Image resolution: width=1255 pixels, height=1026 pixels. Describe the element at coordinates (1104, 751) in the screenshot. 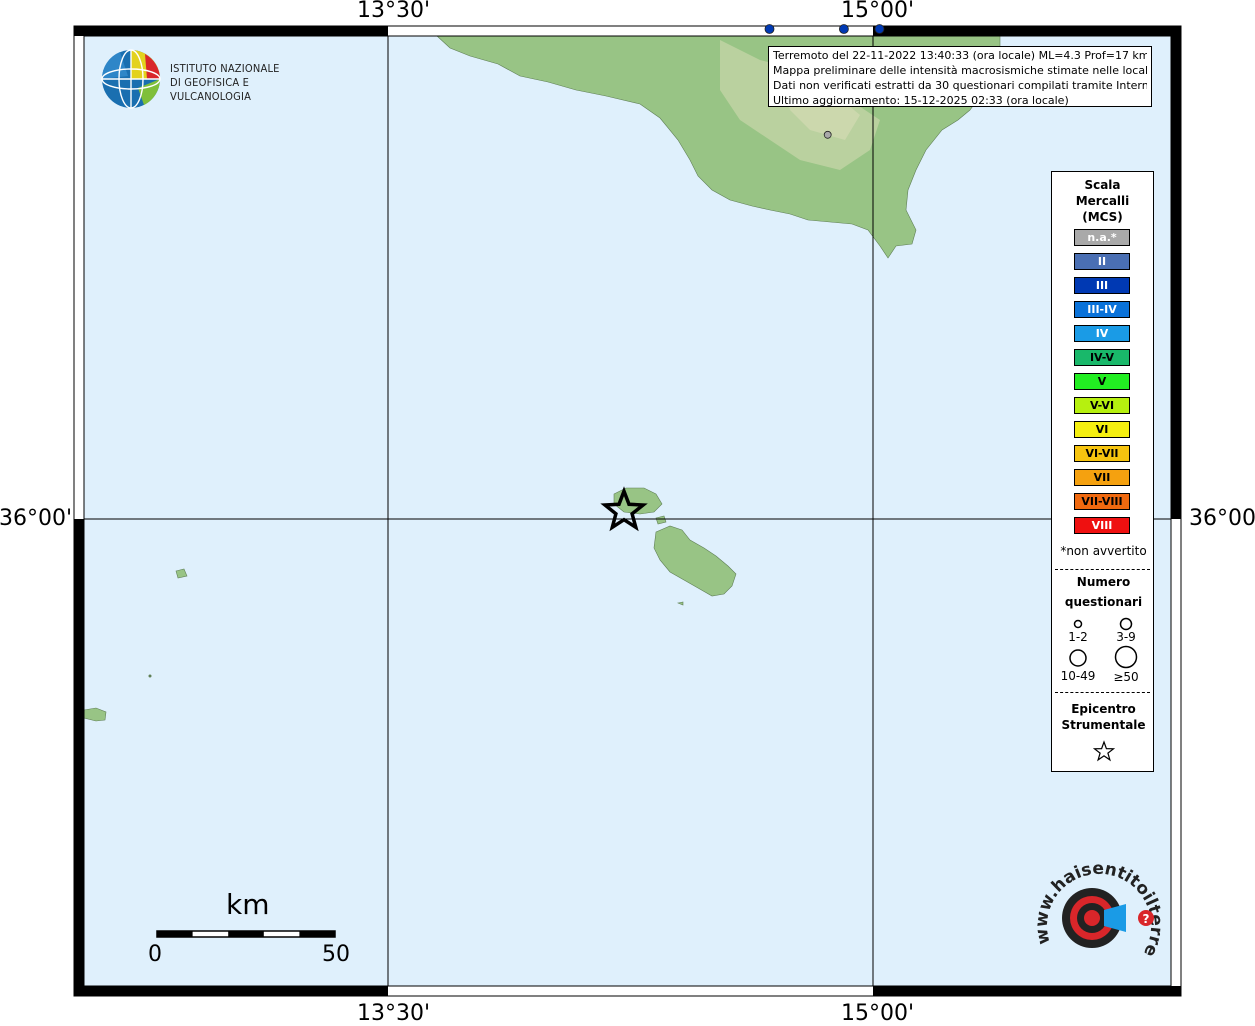

I see `epicenter-legend-star-icon` at that location.